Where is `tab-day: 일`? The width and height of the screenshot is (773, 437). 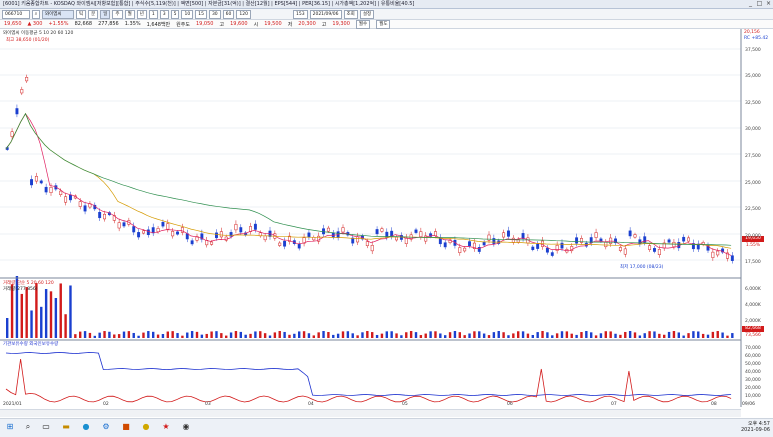 tab-day: 일 is located at coordinates (105, 14).